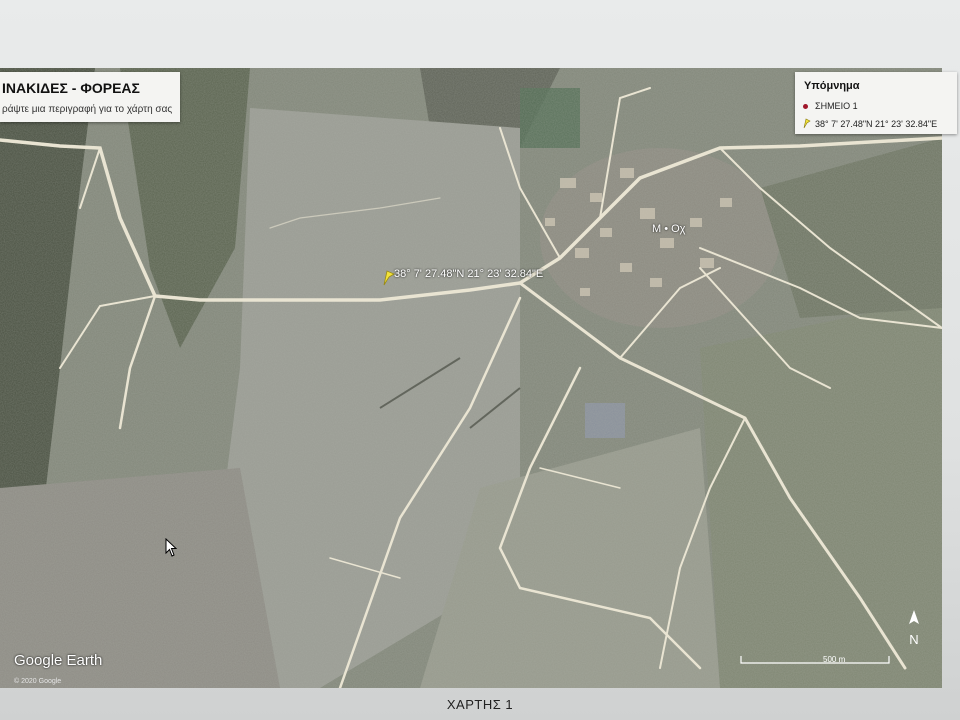 The height and width of the screenshot is (720, 960). What do you see at coordinates (469, 274) in the screenshot?
I see `coordinates-label: 38° 7' 27.48"N 21° 23' 32.84"E` at bounding box center [469, 274].